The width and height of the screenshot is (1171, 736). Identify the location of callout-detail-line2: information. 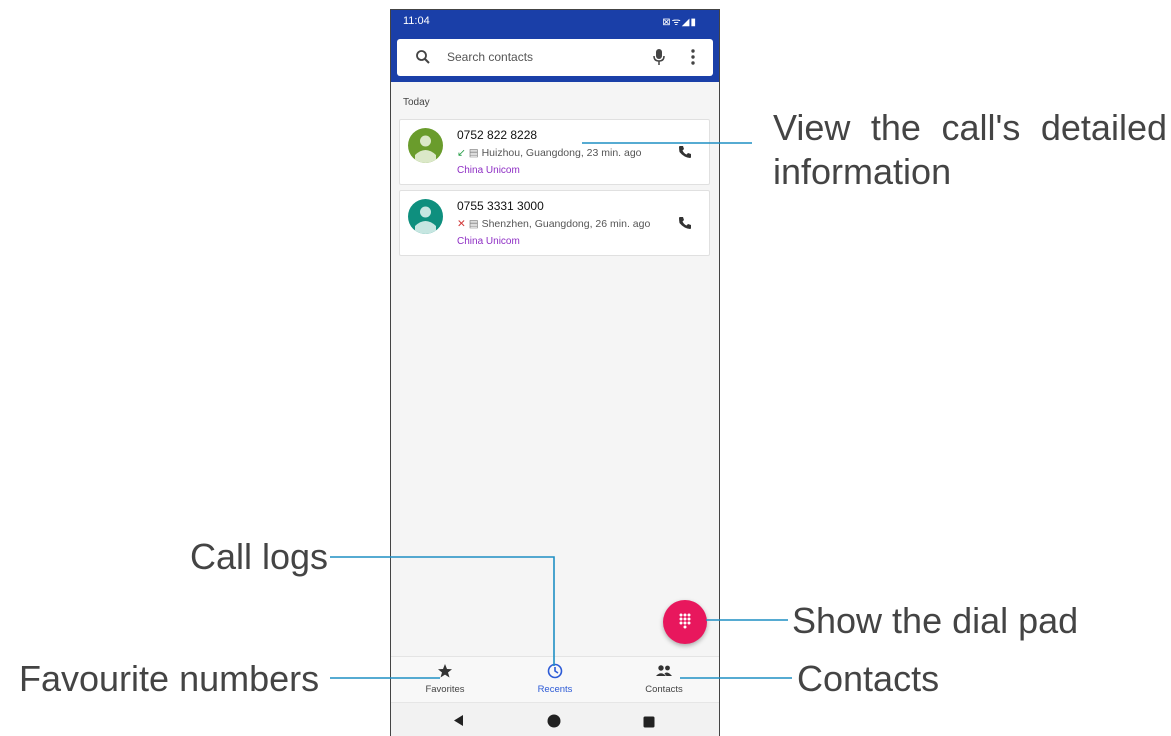
(862, 171).